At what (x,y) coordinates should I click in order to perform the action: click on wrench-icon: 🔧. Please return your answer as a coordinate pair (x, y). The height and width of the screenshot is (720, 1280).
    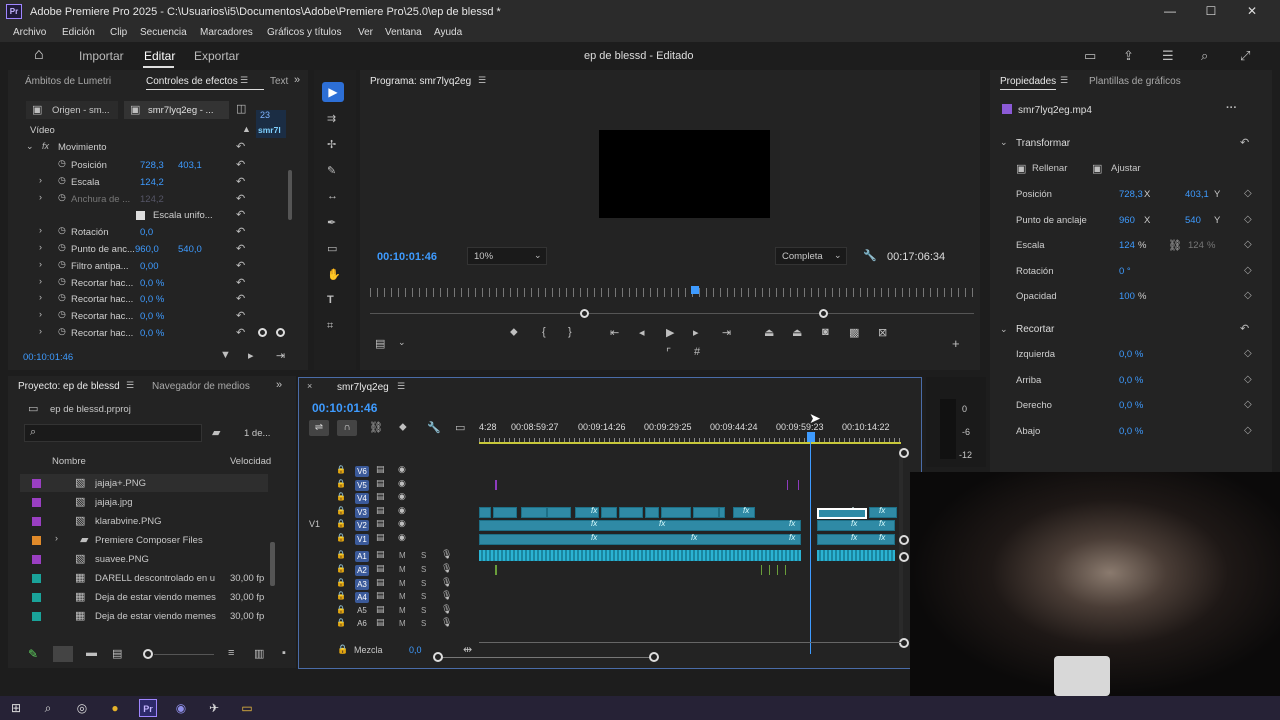
    Looking at the image, I should click on (870, 255).